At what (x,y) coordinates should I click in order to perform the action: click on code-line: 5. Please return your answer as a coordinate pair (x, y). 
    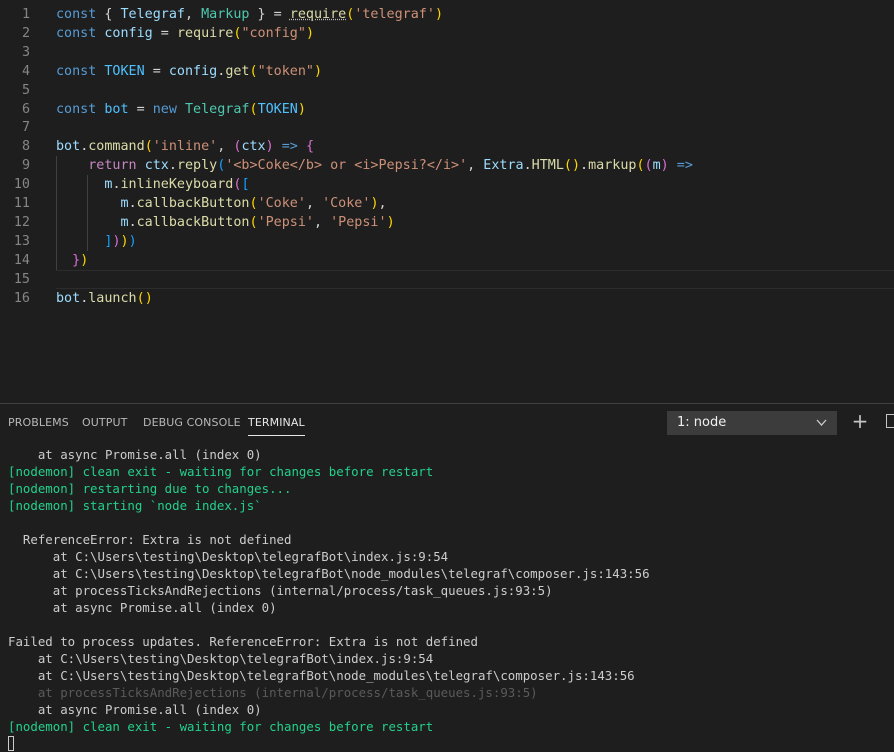
    Looking at the image, I should click on (447, 90).